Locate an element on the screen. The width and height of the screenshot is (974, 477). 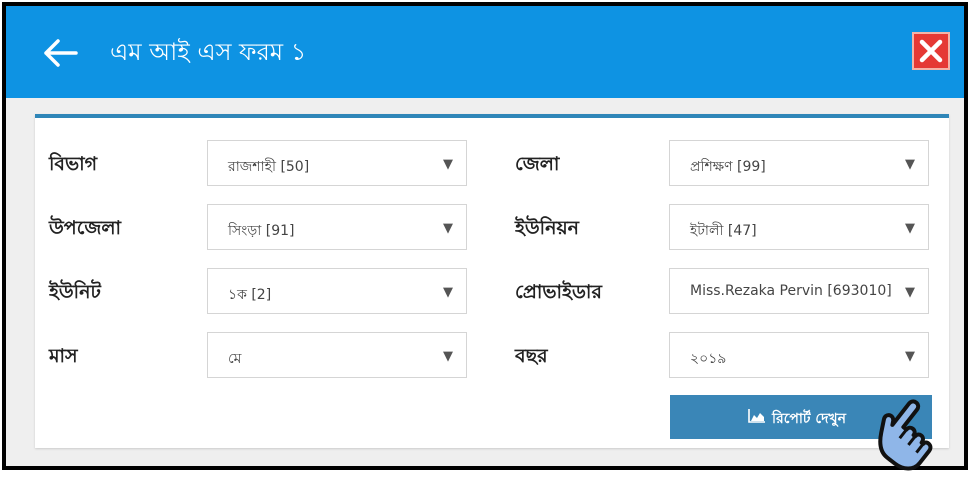
close-button is located at coordinates (931, 51).